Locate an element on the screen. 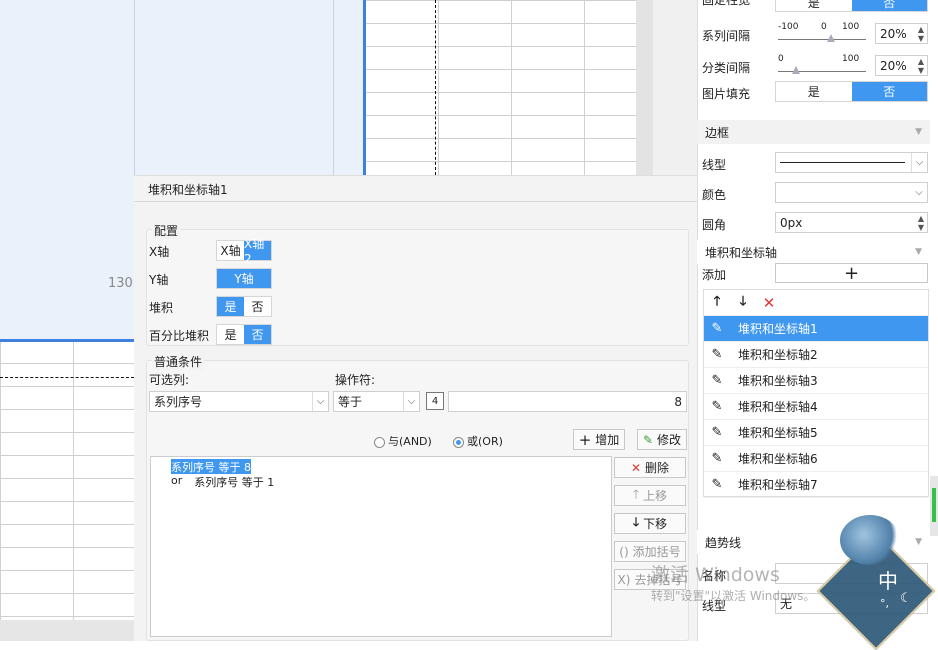 The image size is (938, 650). value-input: 8 is located at coordinates (567, 401).